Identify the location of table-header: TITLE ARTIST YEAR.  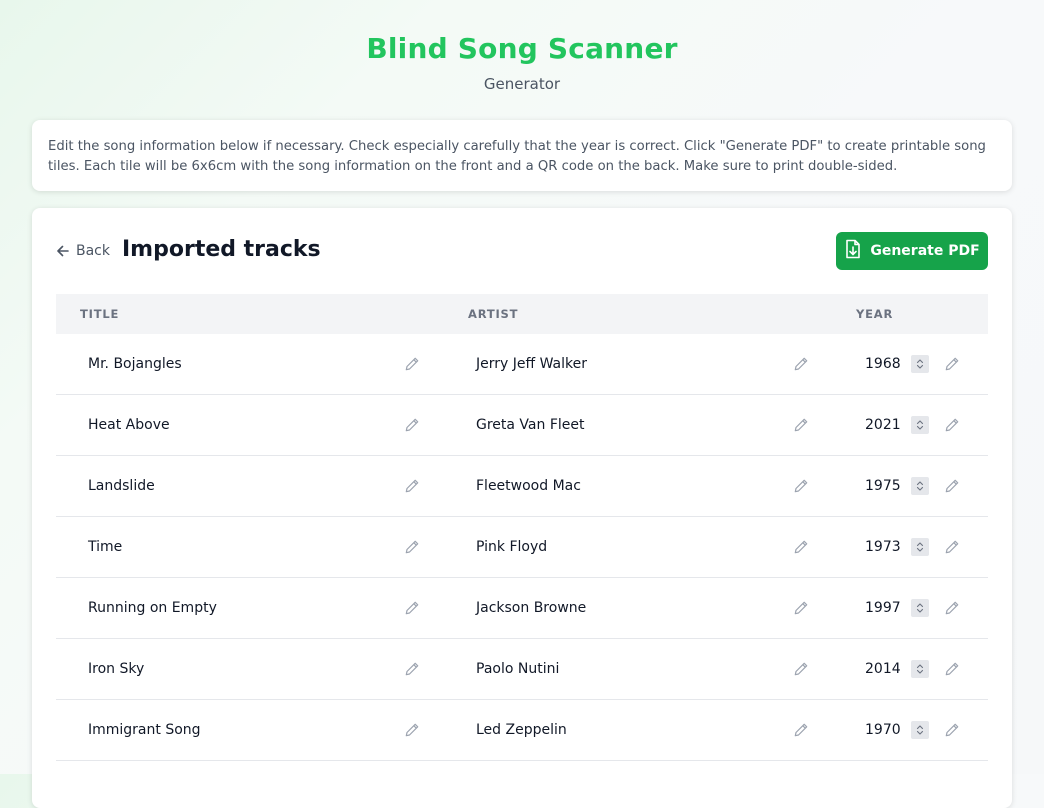
(522, 314).